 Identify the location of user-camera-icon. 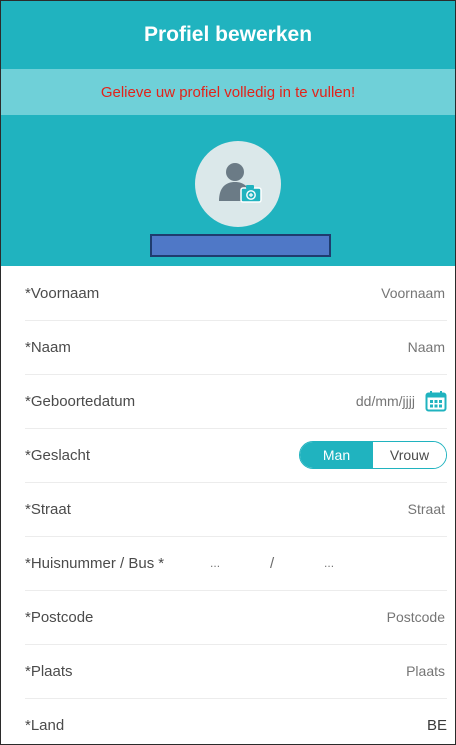
(240, 183).